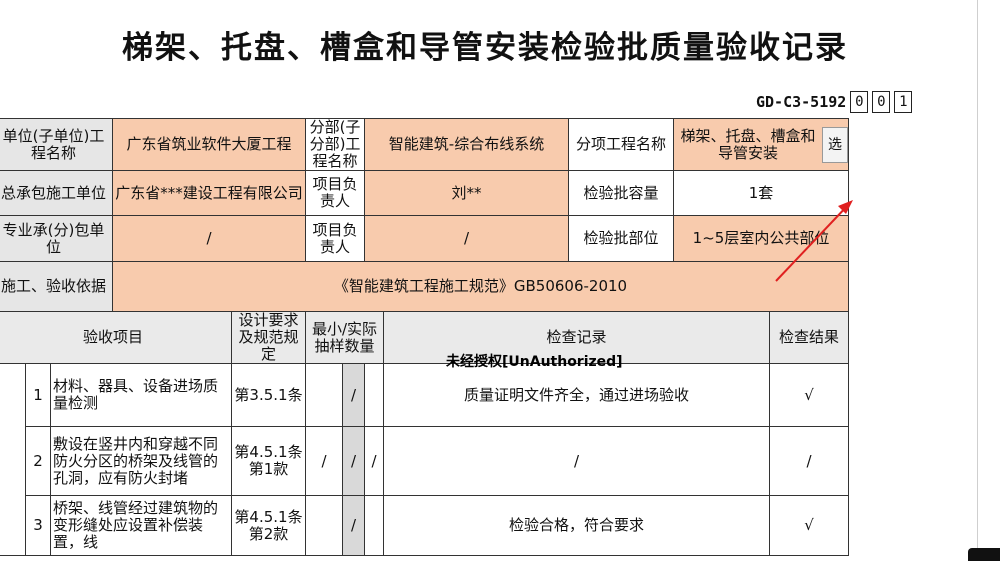 The image size is (1000, 561). What do you see at coordinates (814, 241) in the screenshot?
I see `red-arrow-annotation` at bounding box center [814, 241].